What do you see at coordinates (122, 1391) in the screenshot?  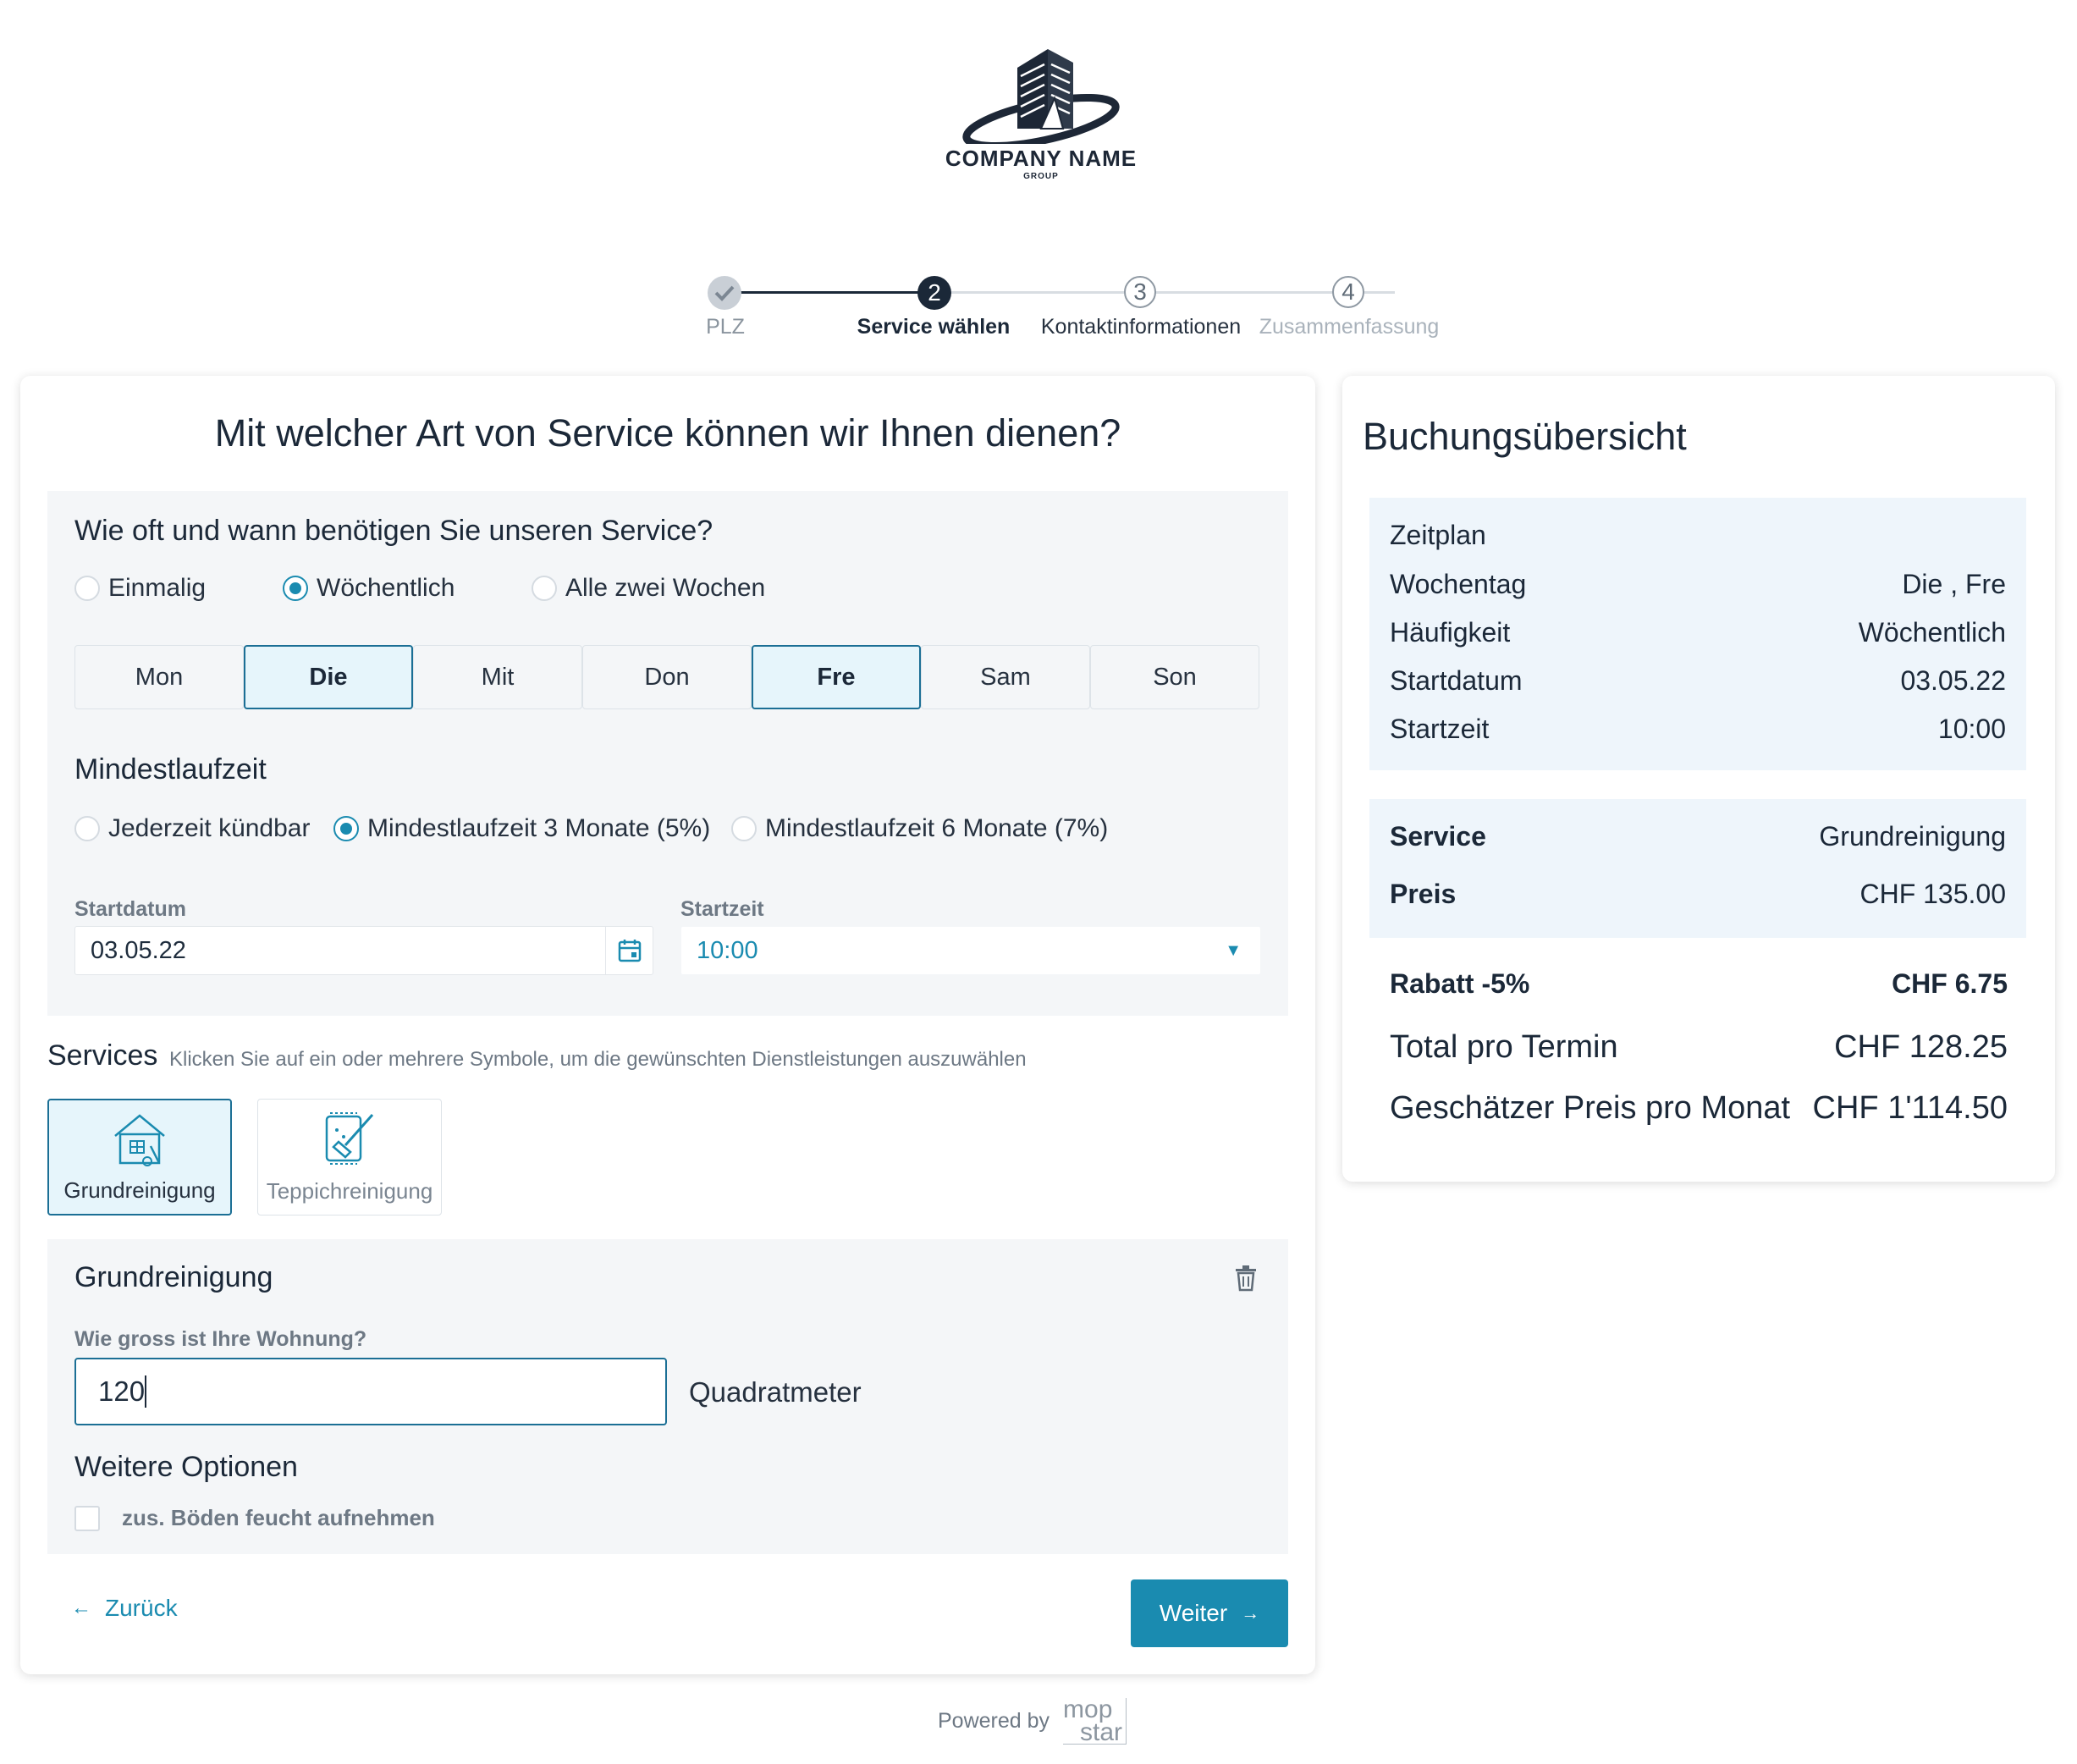 I see `size-value: 120` at bounding box center [122, 1391].